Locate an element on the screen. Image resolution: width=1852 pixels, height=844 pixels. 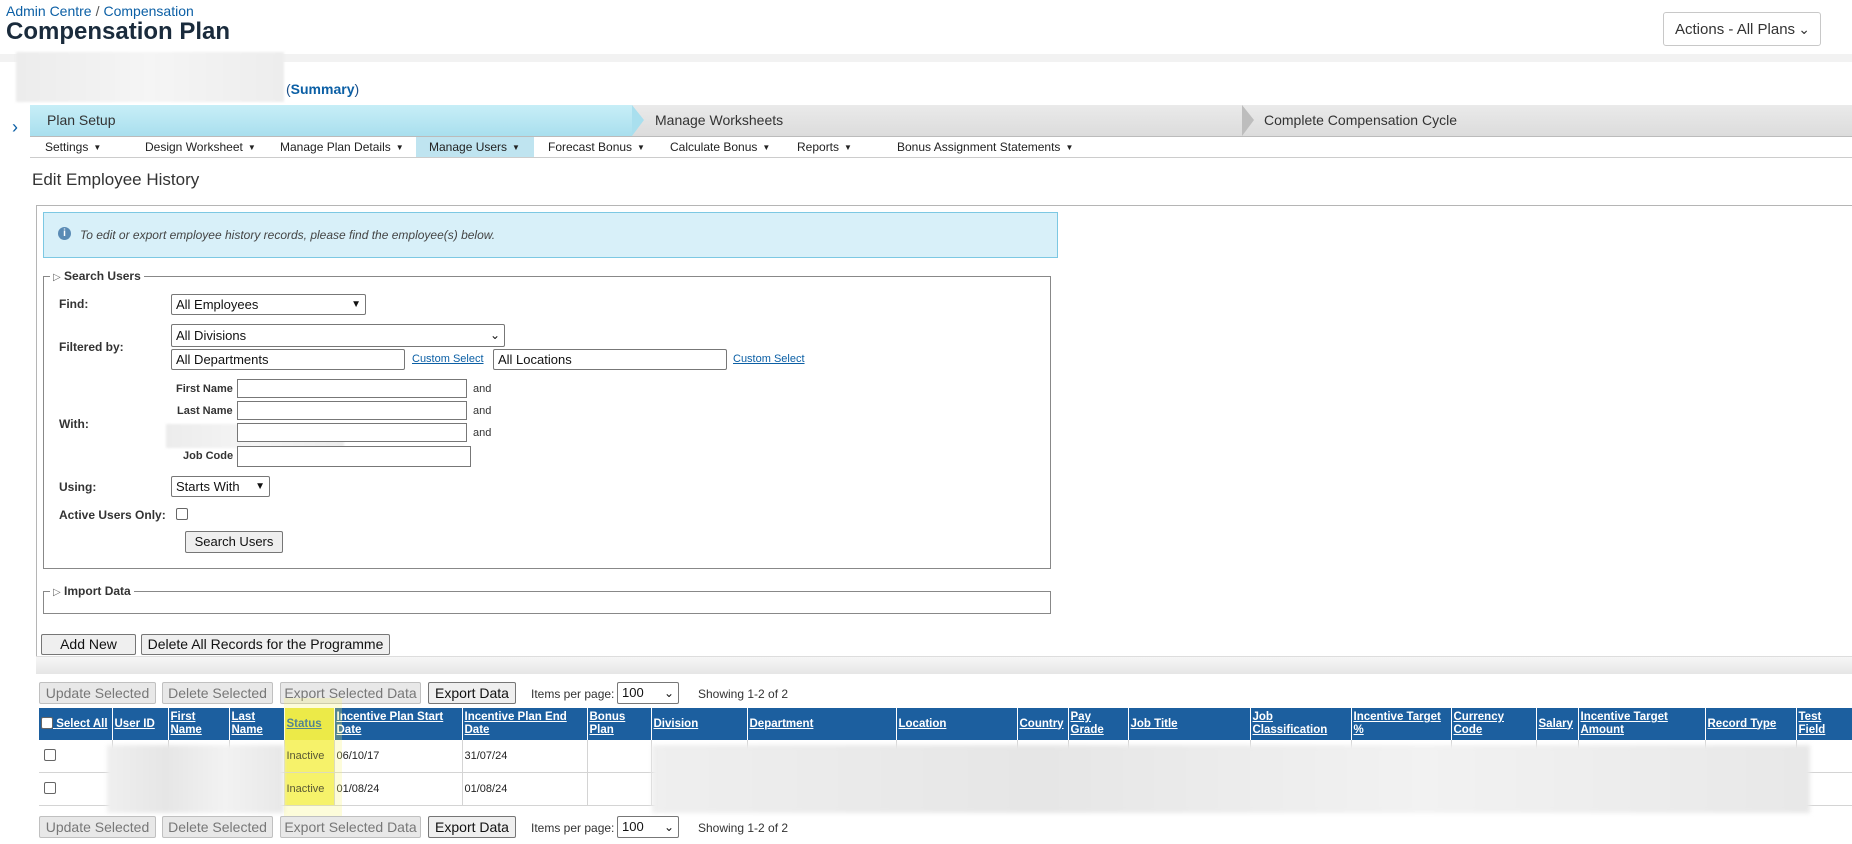
job-code-input is located at coordinates (354, 456).